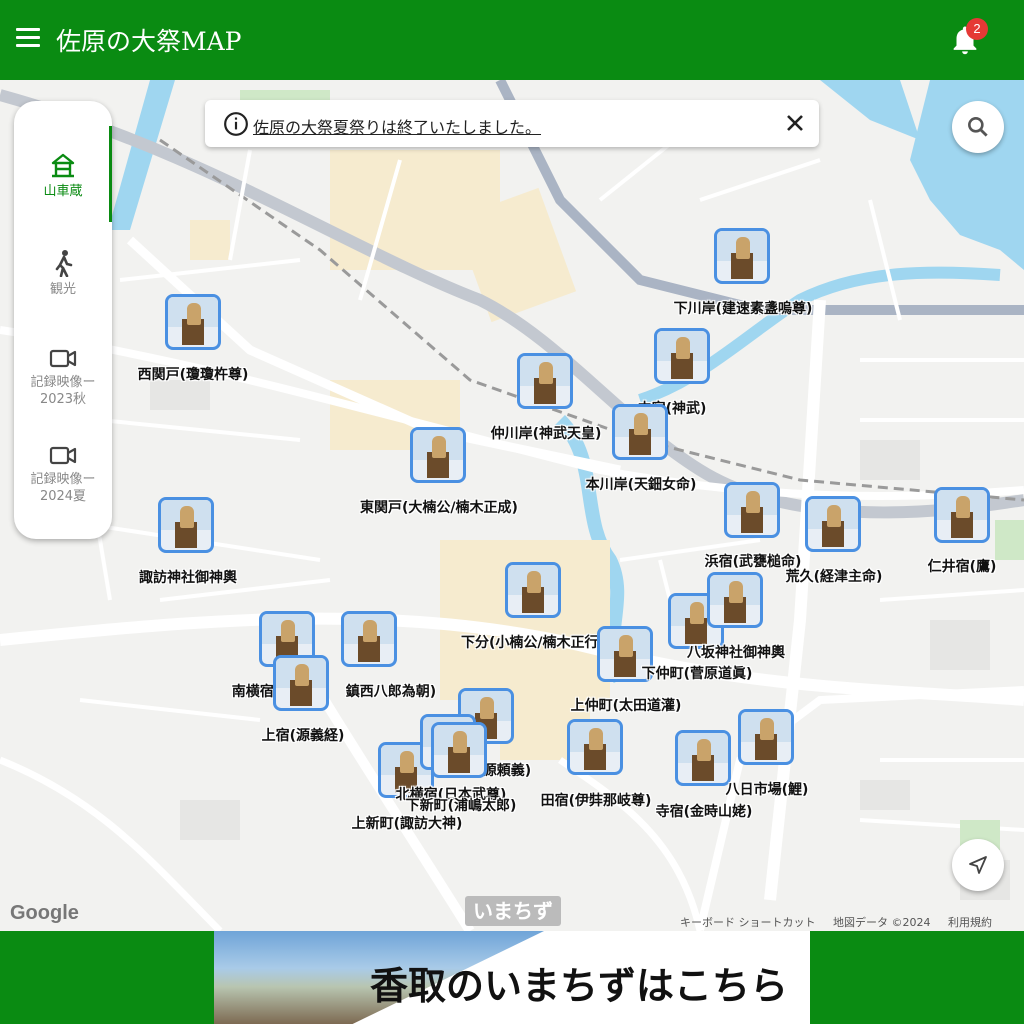  I want to click on marker-label: 源頼義), so click(507, 771).